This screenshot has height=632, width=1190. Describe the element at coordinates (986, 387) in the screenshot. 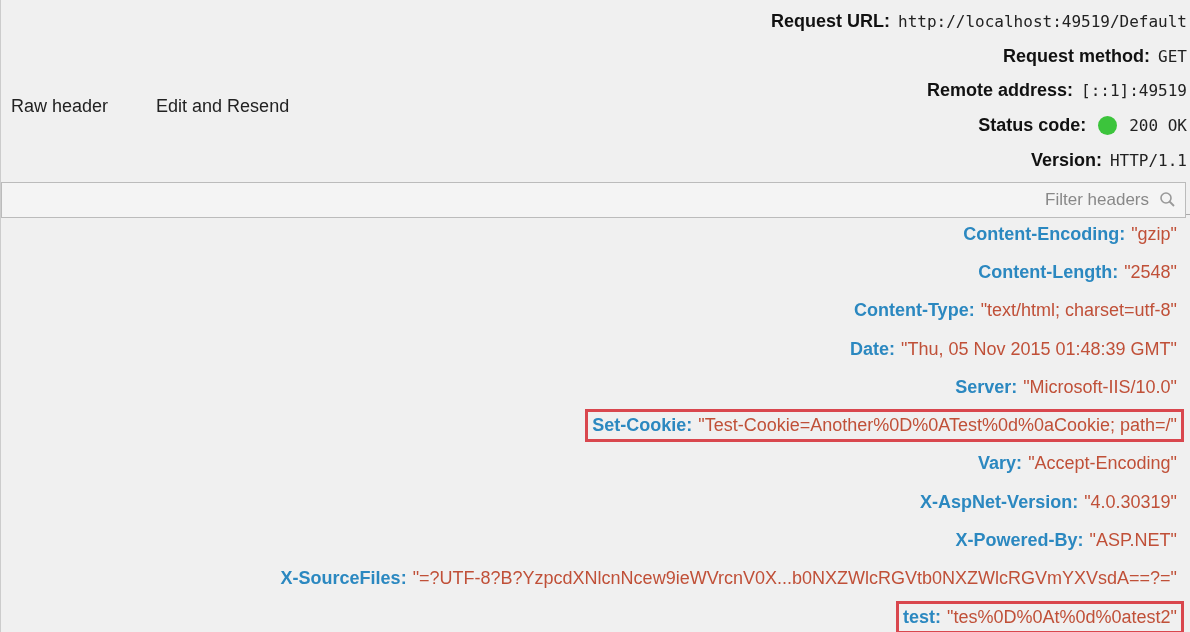

I see `header-name: Server:` at that location.